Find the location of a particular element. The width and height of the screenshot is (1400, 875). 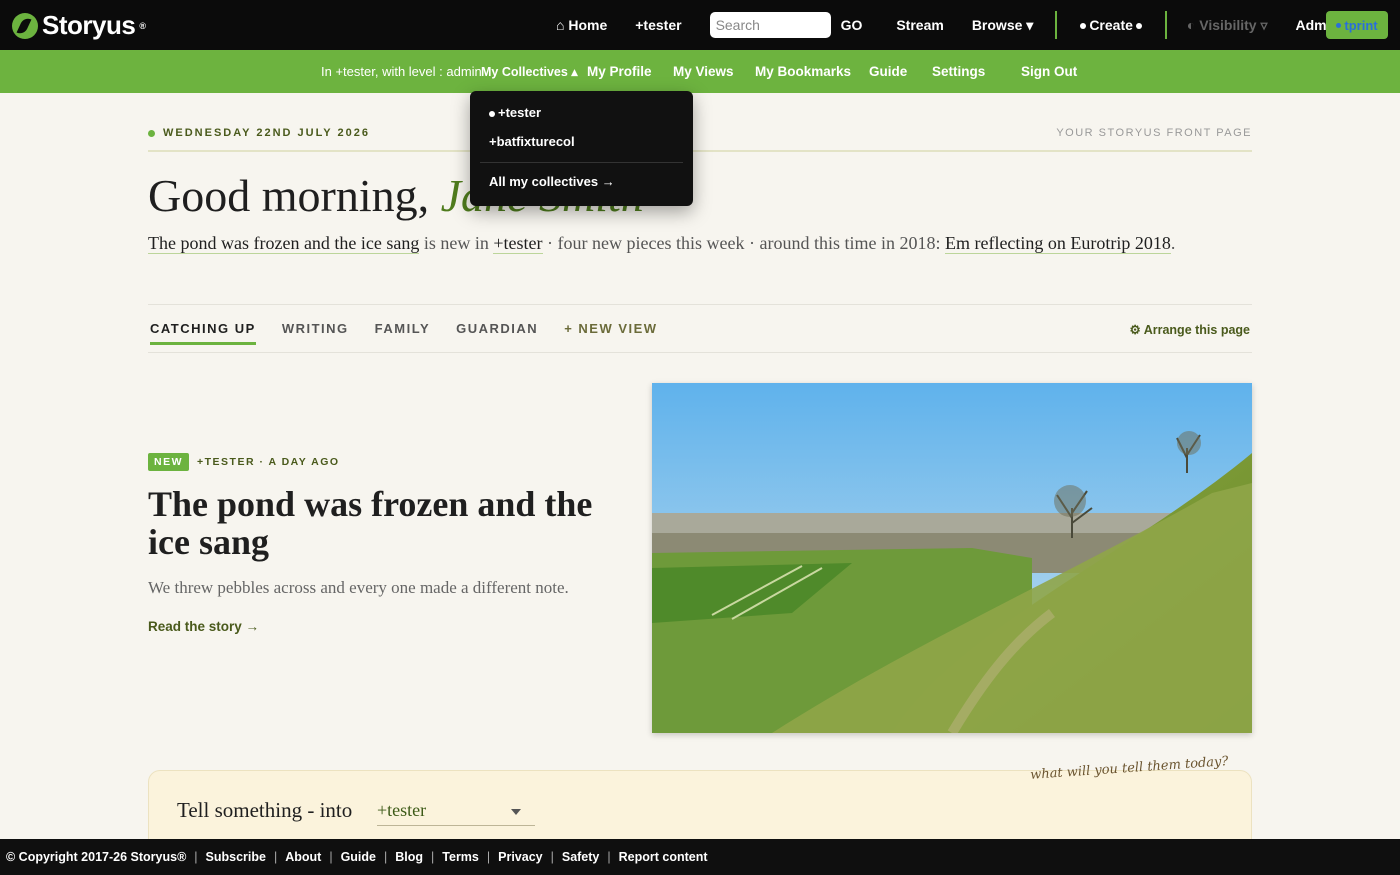

header-divider is located at coordinates (700, 151).